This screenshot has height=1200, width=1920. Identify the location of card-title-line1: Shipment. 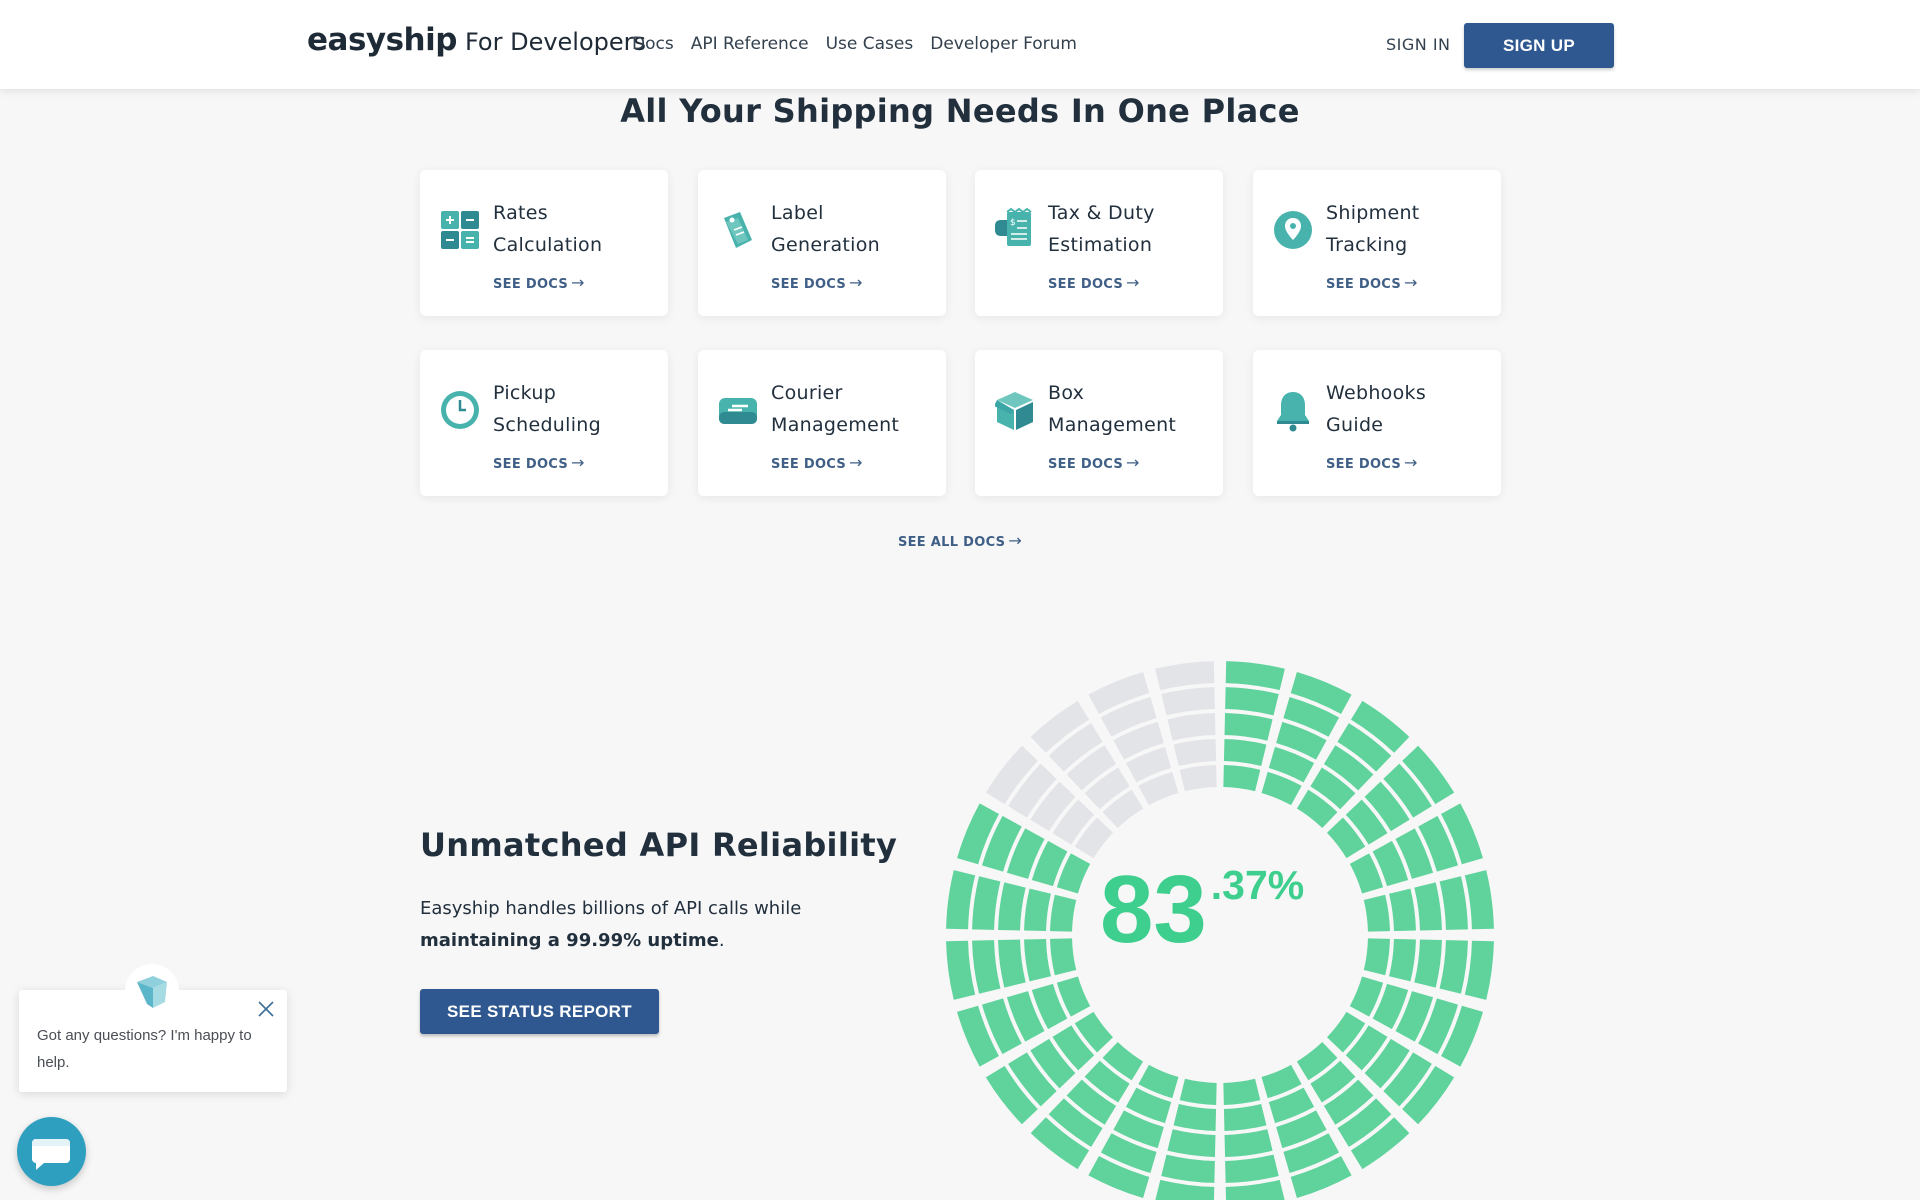
(1373, 213).